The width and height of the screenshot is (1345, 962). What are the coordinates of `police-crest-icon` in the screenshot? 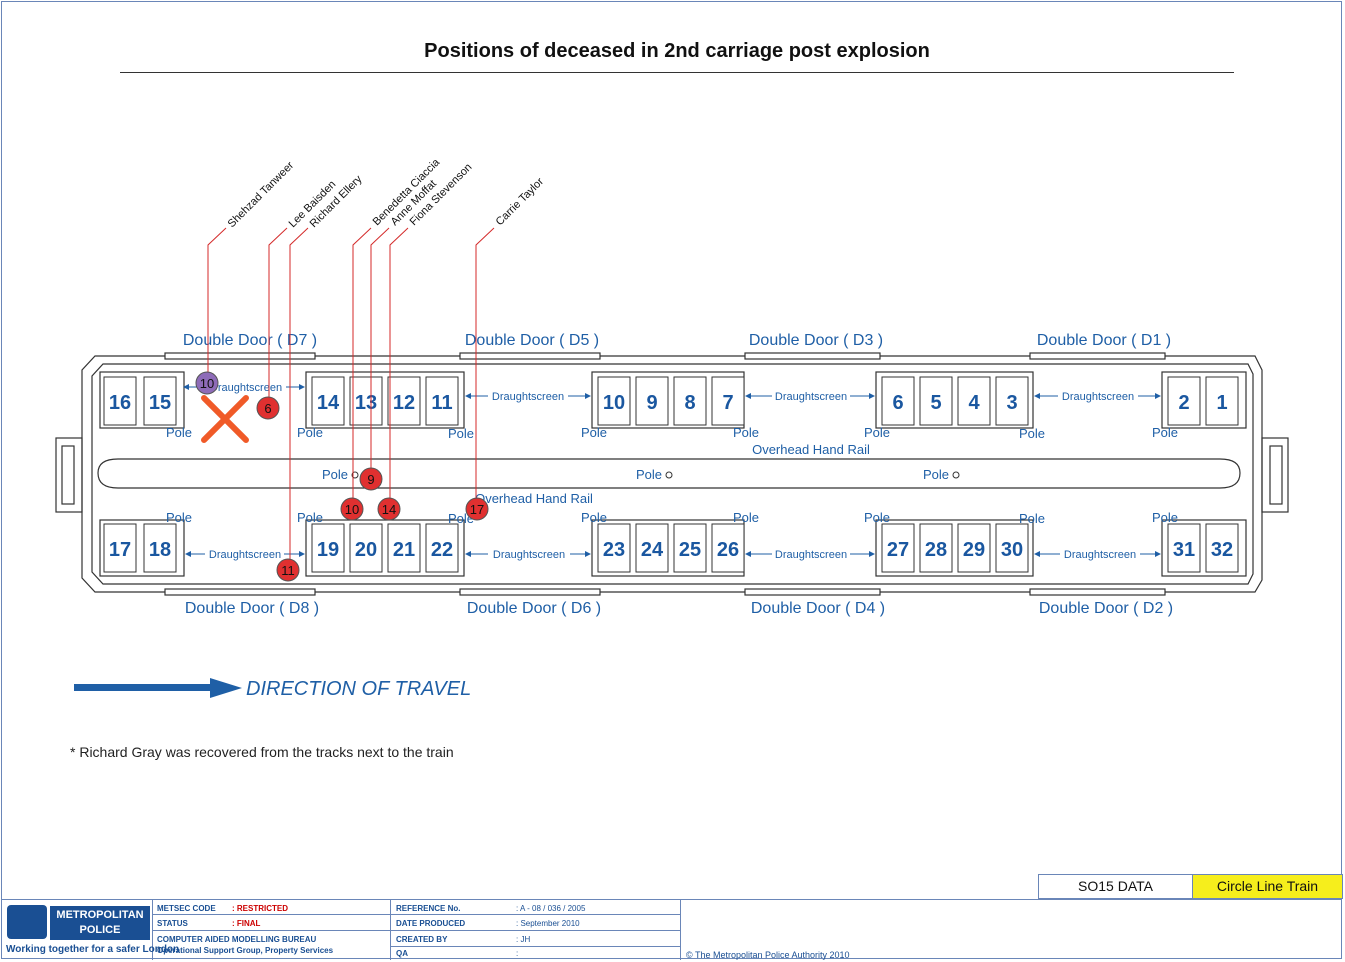 It's located at (27, 922).